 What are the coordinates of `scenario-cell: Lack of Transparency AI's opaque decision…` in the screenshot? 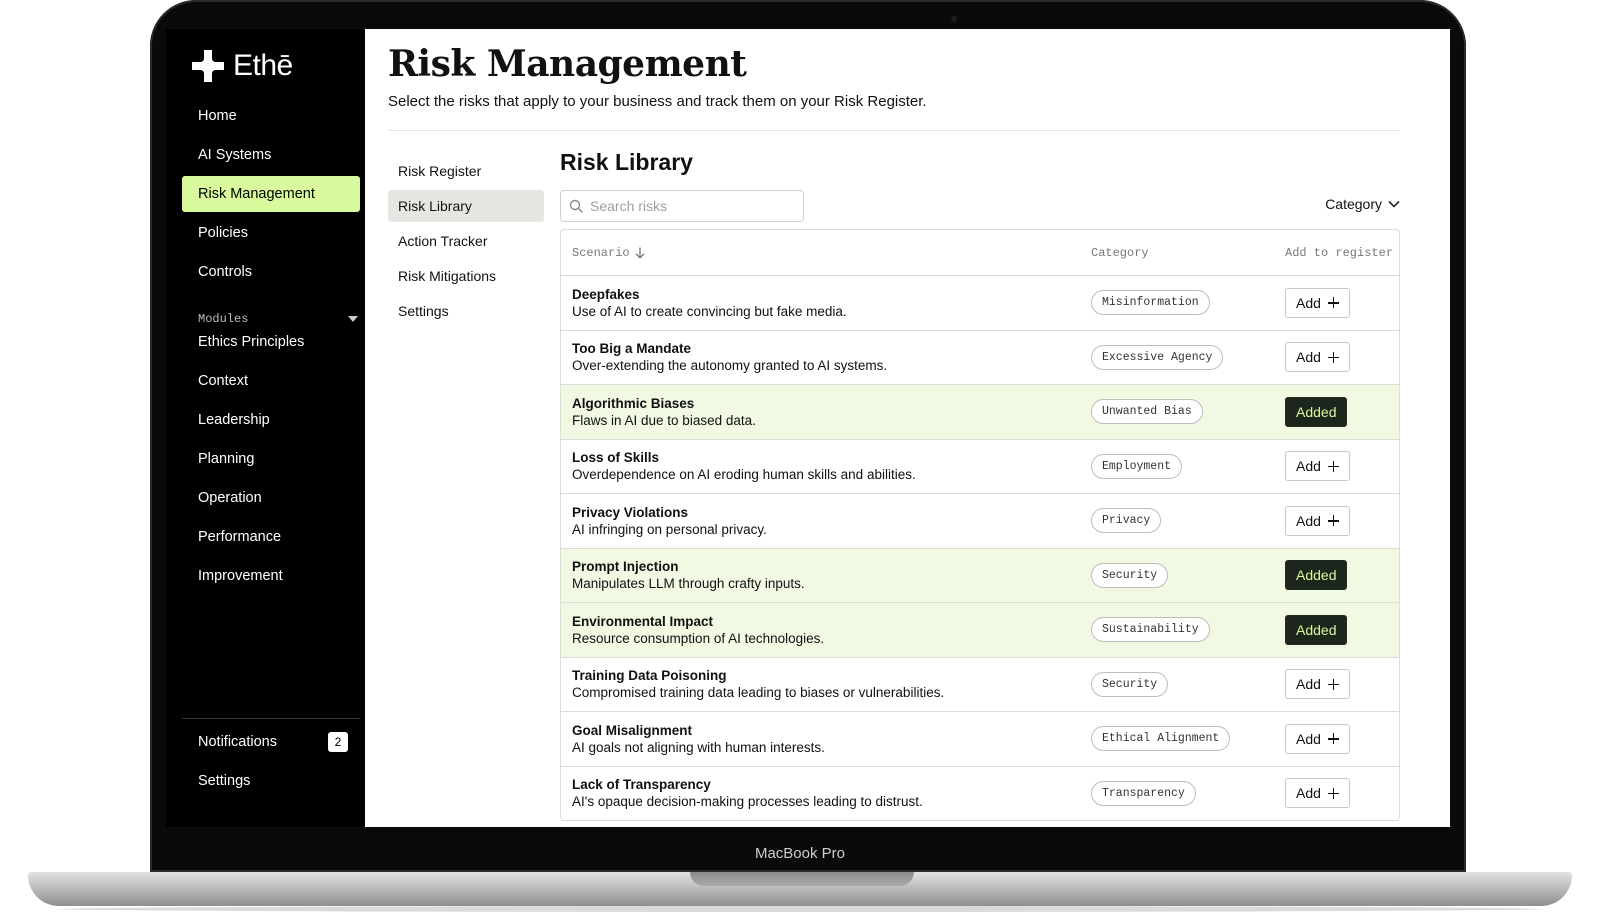 It's located at (820, 793).